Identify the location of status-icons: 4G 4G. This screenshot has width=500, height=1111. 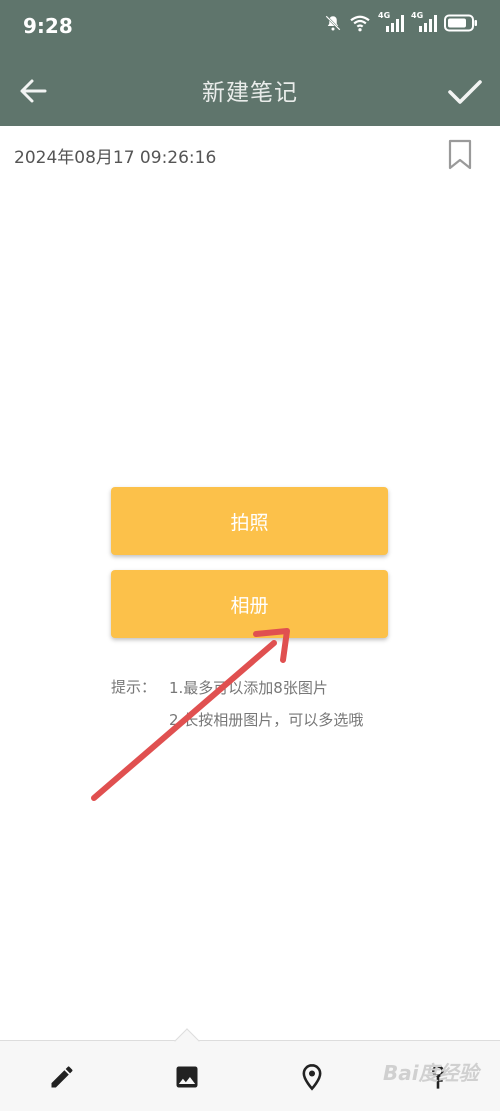
(401, 21).